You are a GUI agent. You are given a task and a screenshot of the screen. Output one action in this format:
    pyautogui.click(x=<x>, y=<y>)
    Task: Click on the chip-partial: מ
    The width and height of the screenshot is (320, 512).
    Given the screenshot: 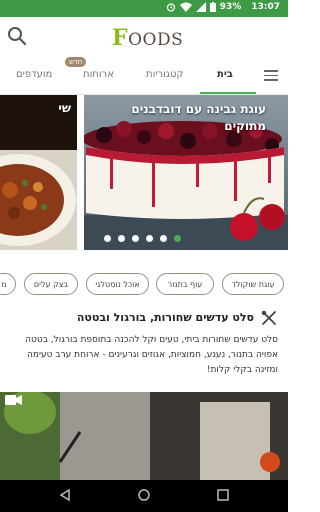 What is the action you would take?
    pyautogui.click(x=8, y=284)
    